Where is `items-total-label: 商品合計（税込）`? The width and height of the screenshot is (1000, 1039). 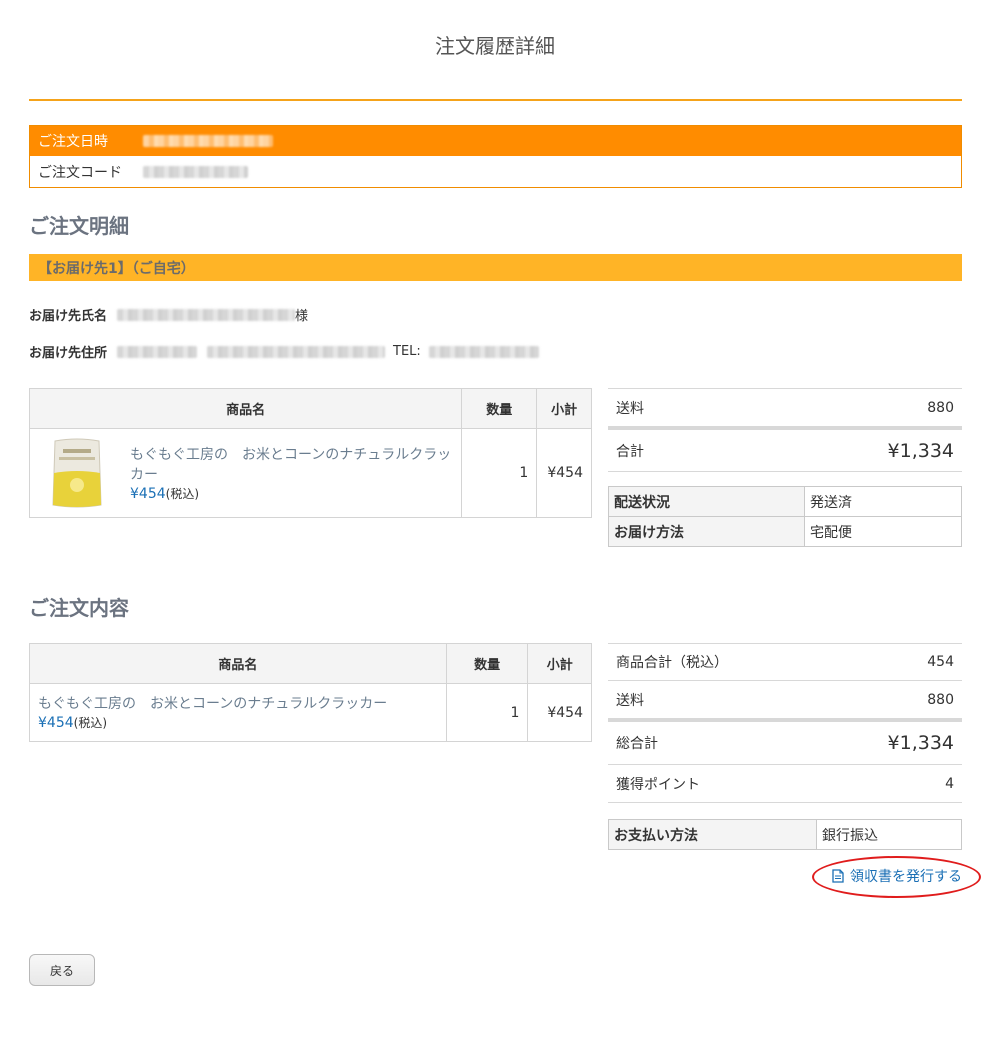 items-total-label: 商品合計（税込） is located at coordinates (672, 663).